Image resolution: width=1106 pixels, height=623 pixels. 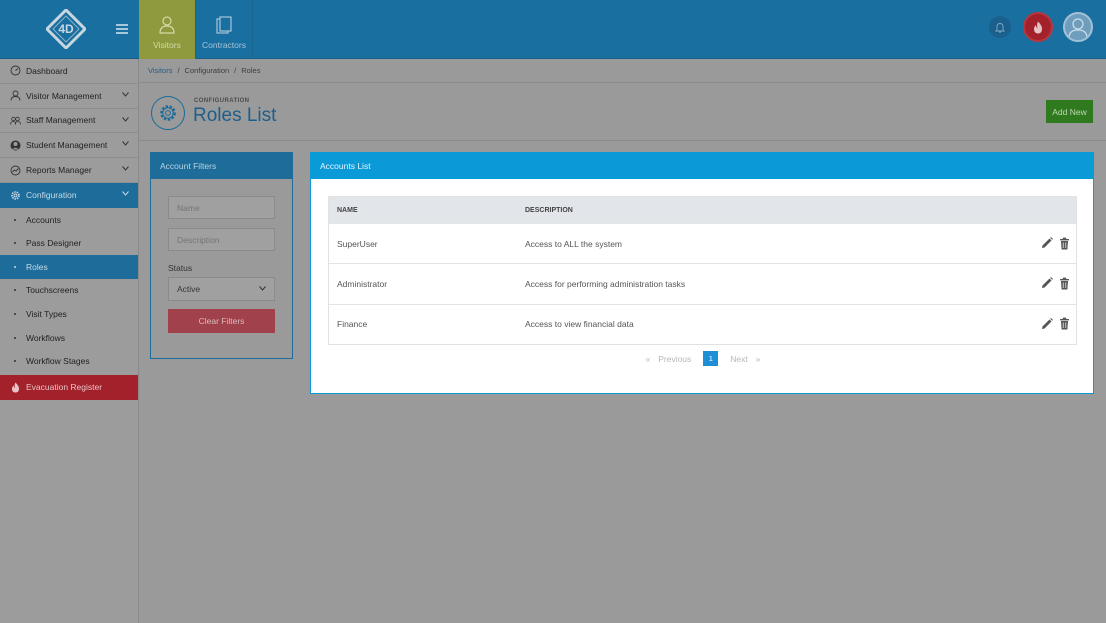 I want to click on pagination: « Previous 1 Next », so click(x=703, y=358).